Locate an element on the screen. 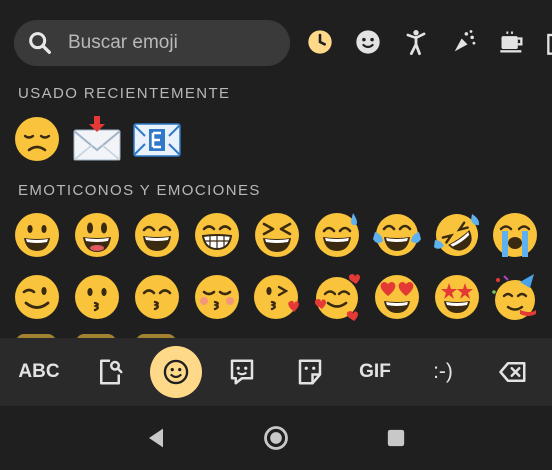 Image resolution: width=552 pixels, height=470 pixels. emoji-icon is located at coordinates (176, 372).